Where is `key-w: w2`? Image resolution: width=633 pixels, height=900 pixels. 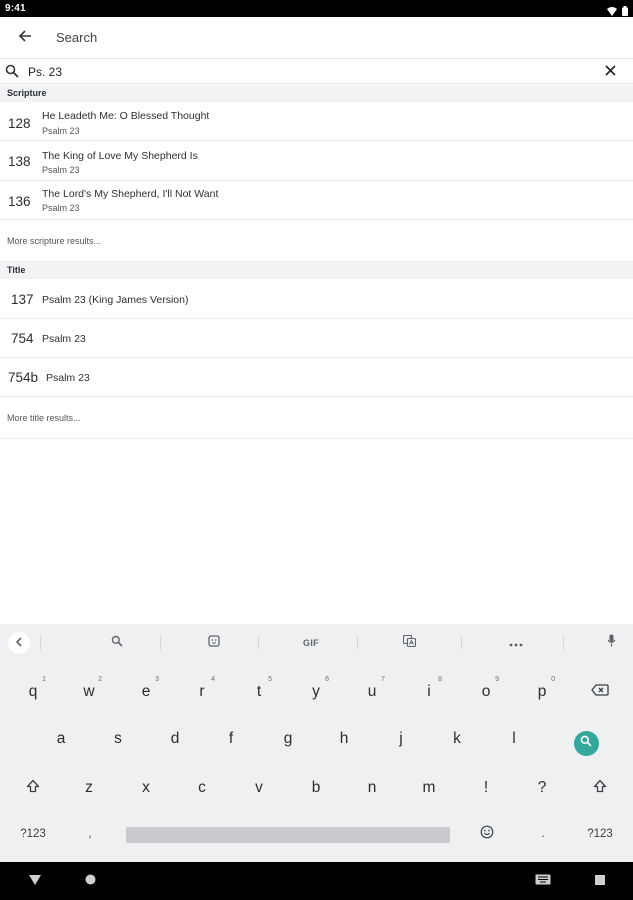 key-w: w2 is located at coordinates (89, 692).